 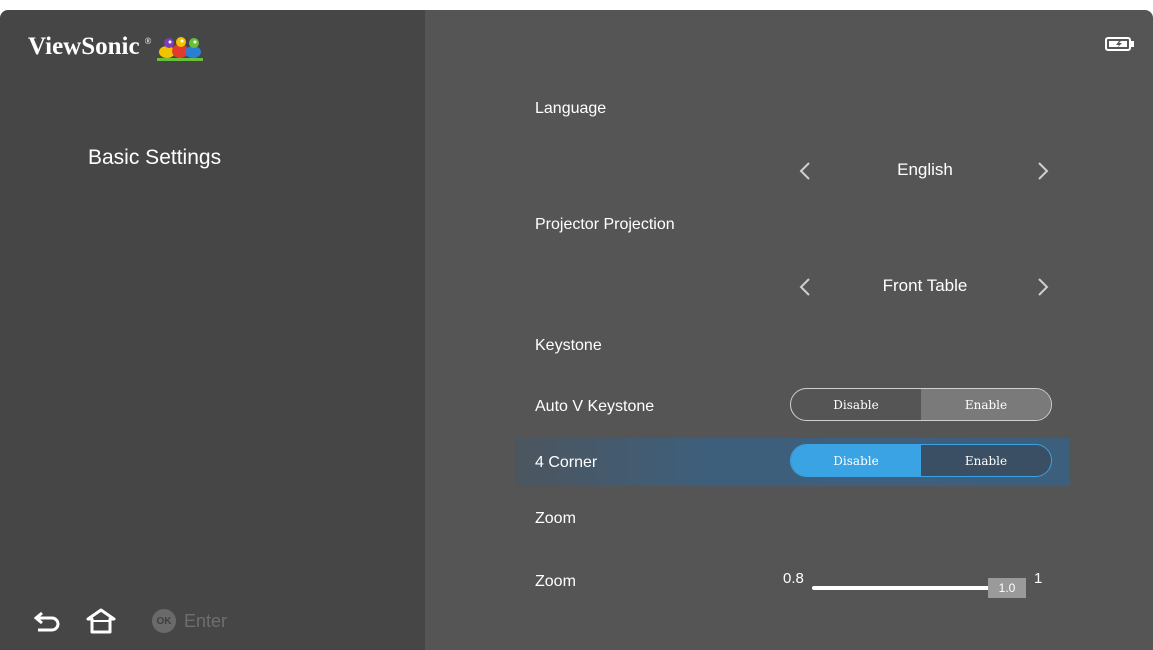 I want to click on brand-logo: ViewSonic ®, so click(x=116, y=47).